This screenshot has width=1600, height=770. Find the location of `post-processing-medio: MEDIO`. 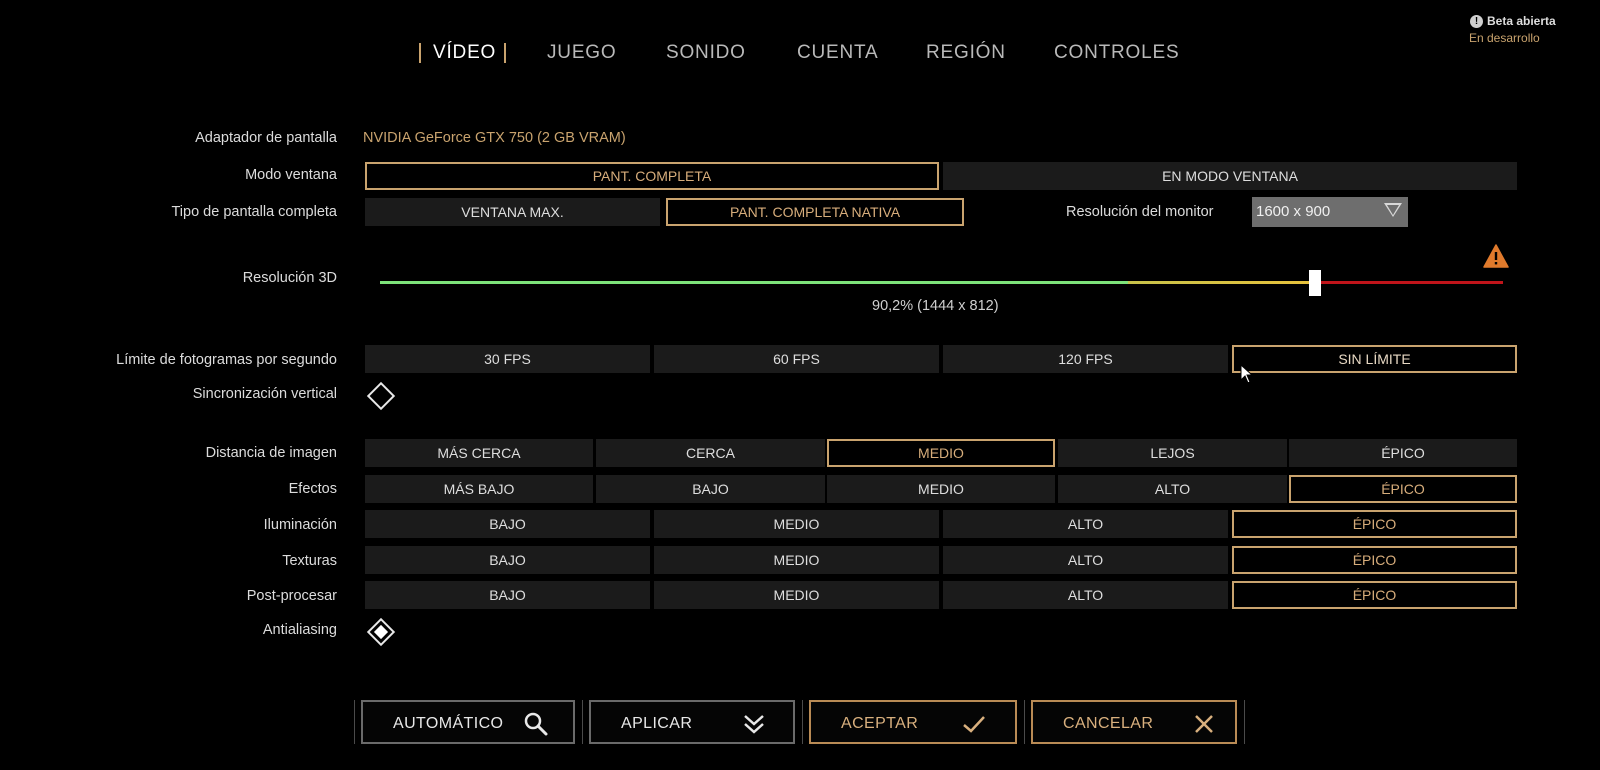

post-processing-medio: MEDIO is located at coordinates (796, 595).